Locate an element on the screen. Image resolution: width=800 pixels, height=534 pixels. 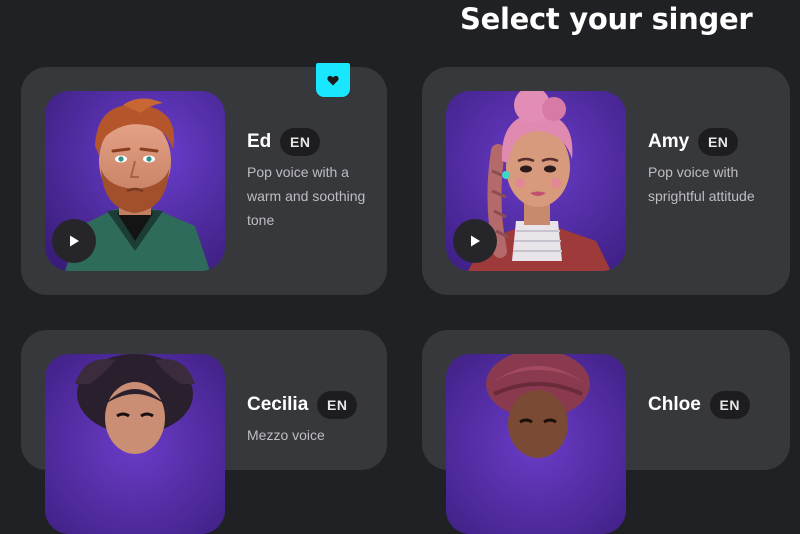
singer-info-chloe: Chloe EN is located at coordinates (715, 406).